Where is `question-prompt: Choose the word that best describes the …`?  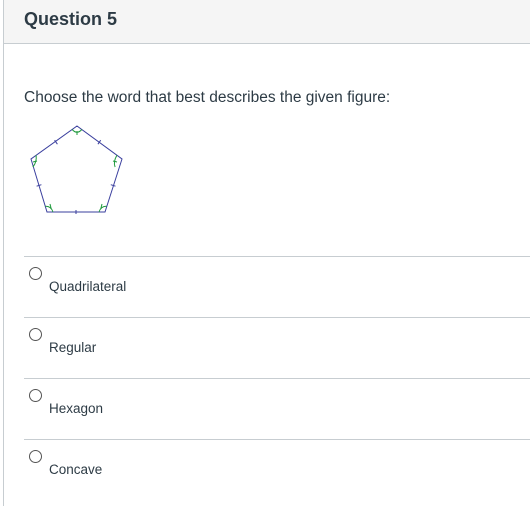 question-prompt: Choose the word that best describes the … is located at coordinates (207, 97).